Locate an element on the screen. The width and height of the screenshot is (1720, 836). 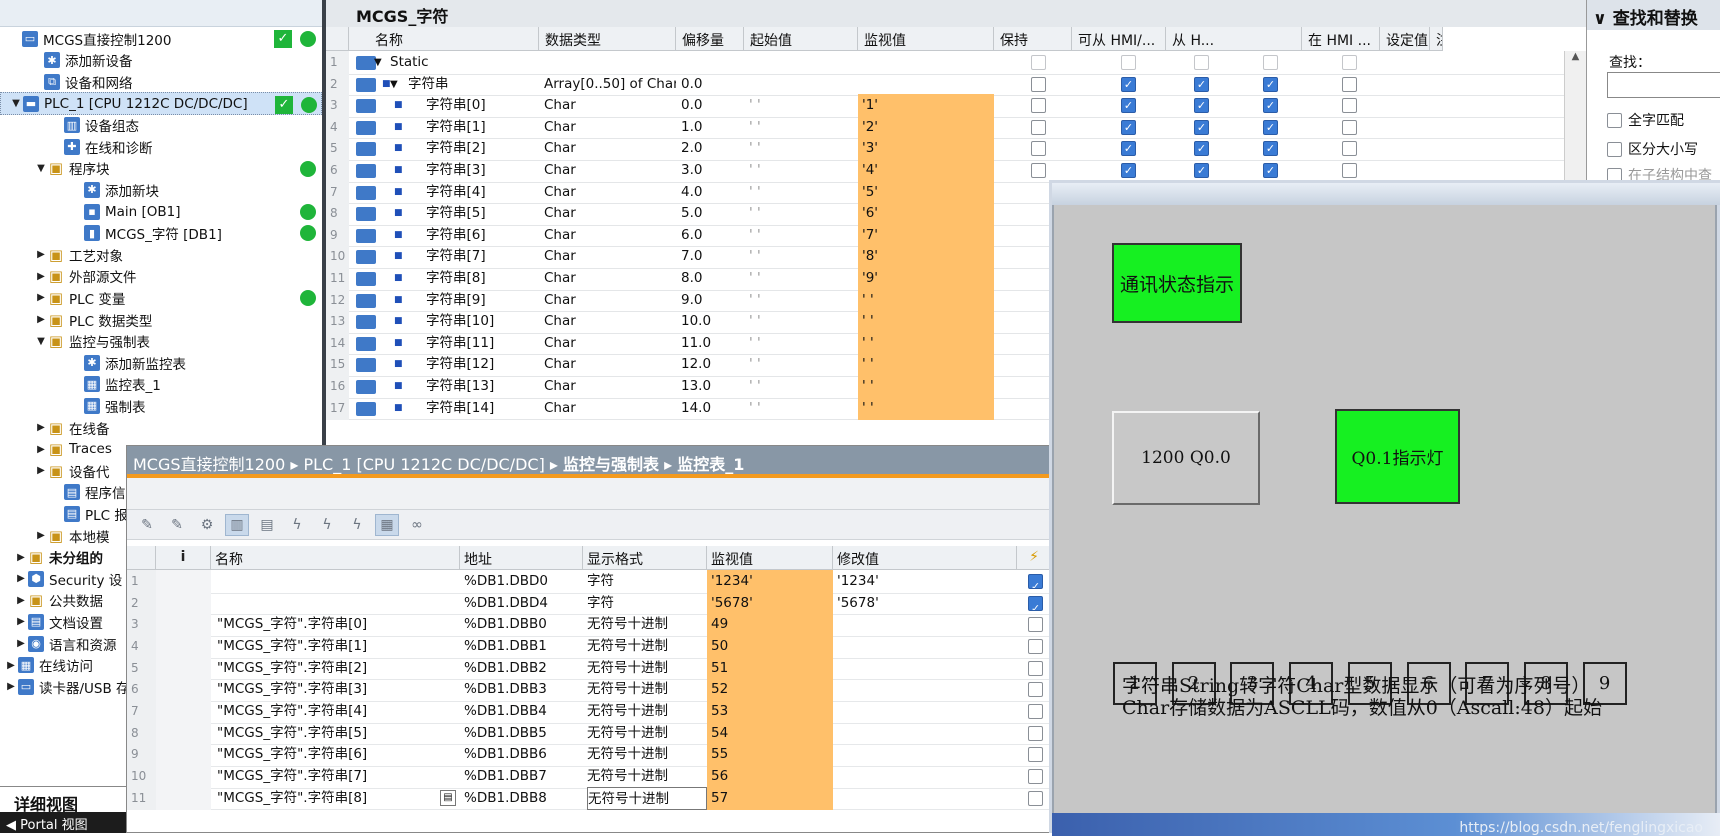
table-row: 1 ▼ Static is located at coordinates (956, 63).